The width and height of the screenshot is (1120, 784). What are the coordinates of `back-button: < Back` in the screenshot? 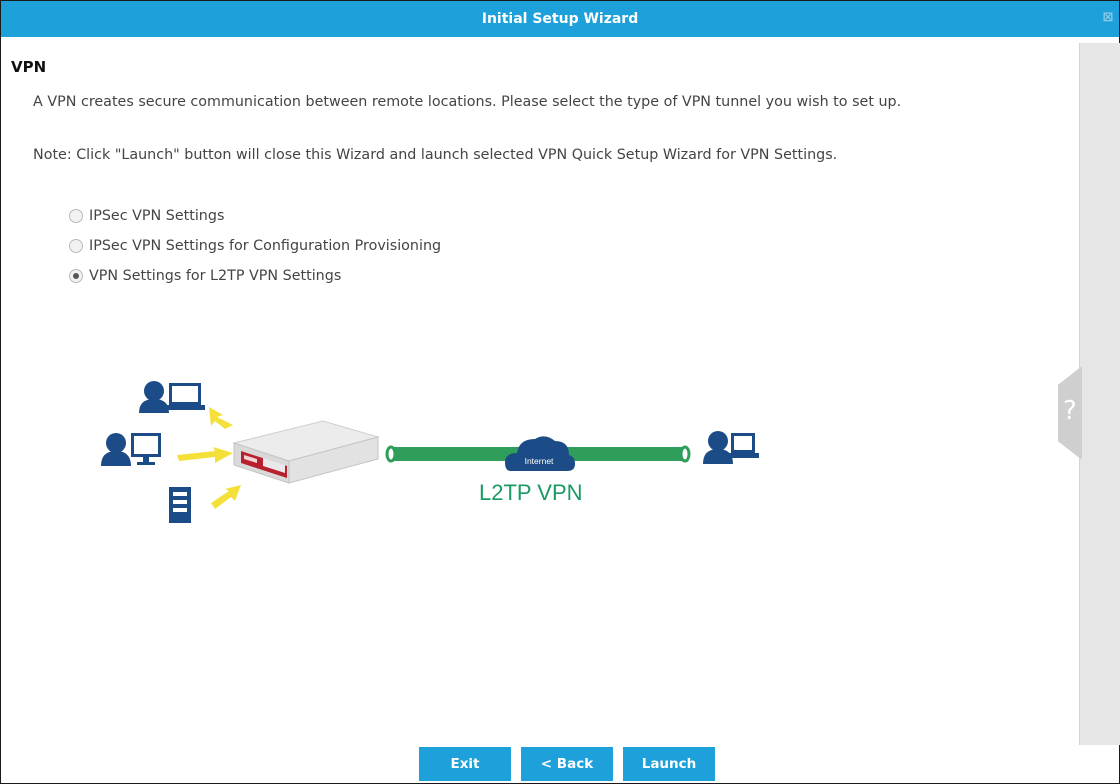 It's located at (567, 764).